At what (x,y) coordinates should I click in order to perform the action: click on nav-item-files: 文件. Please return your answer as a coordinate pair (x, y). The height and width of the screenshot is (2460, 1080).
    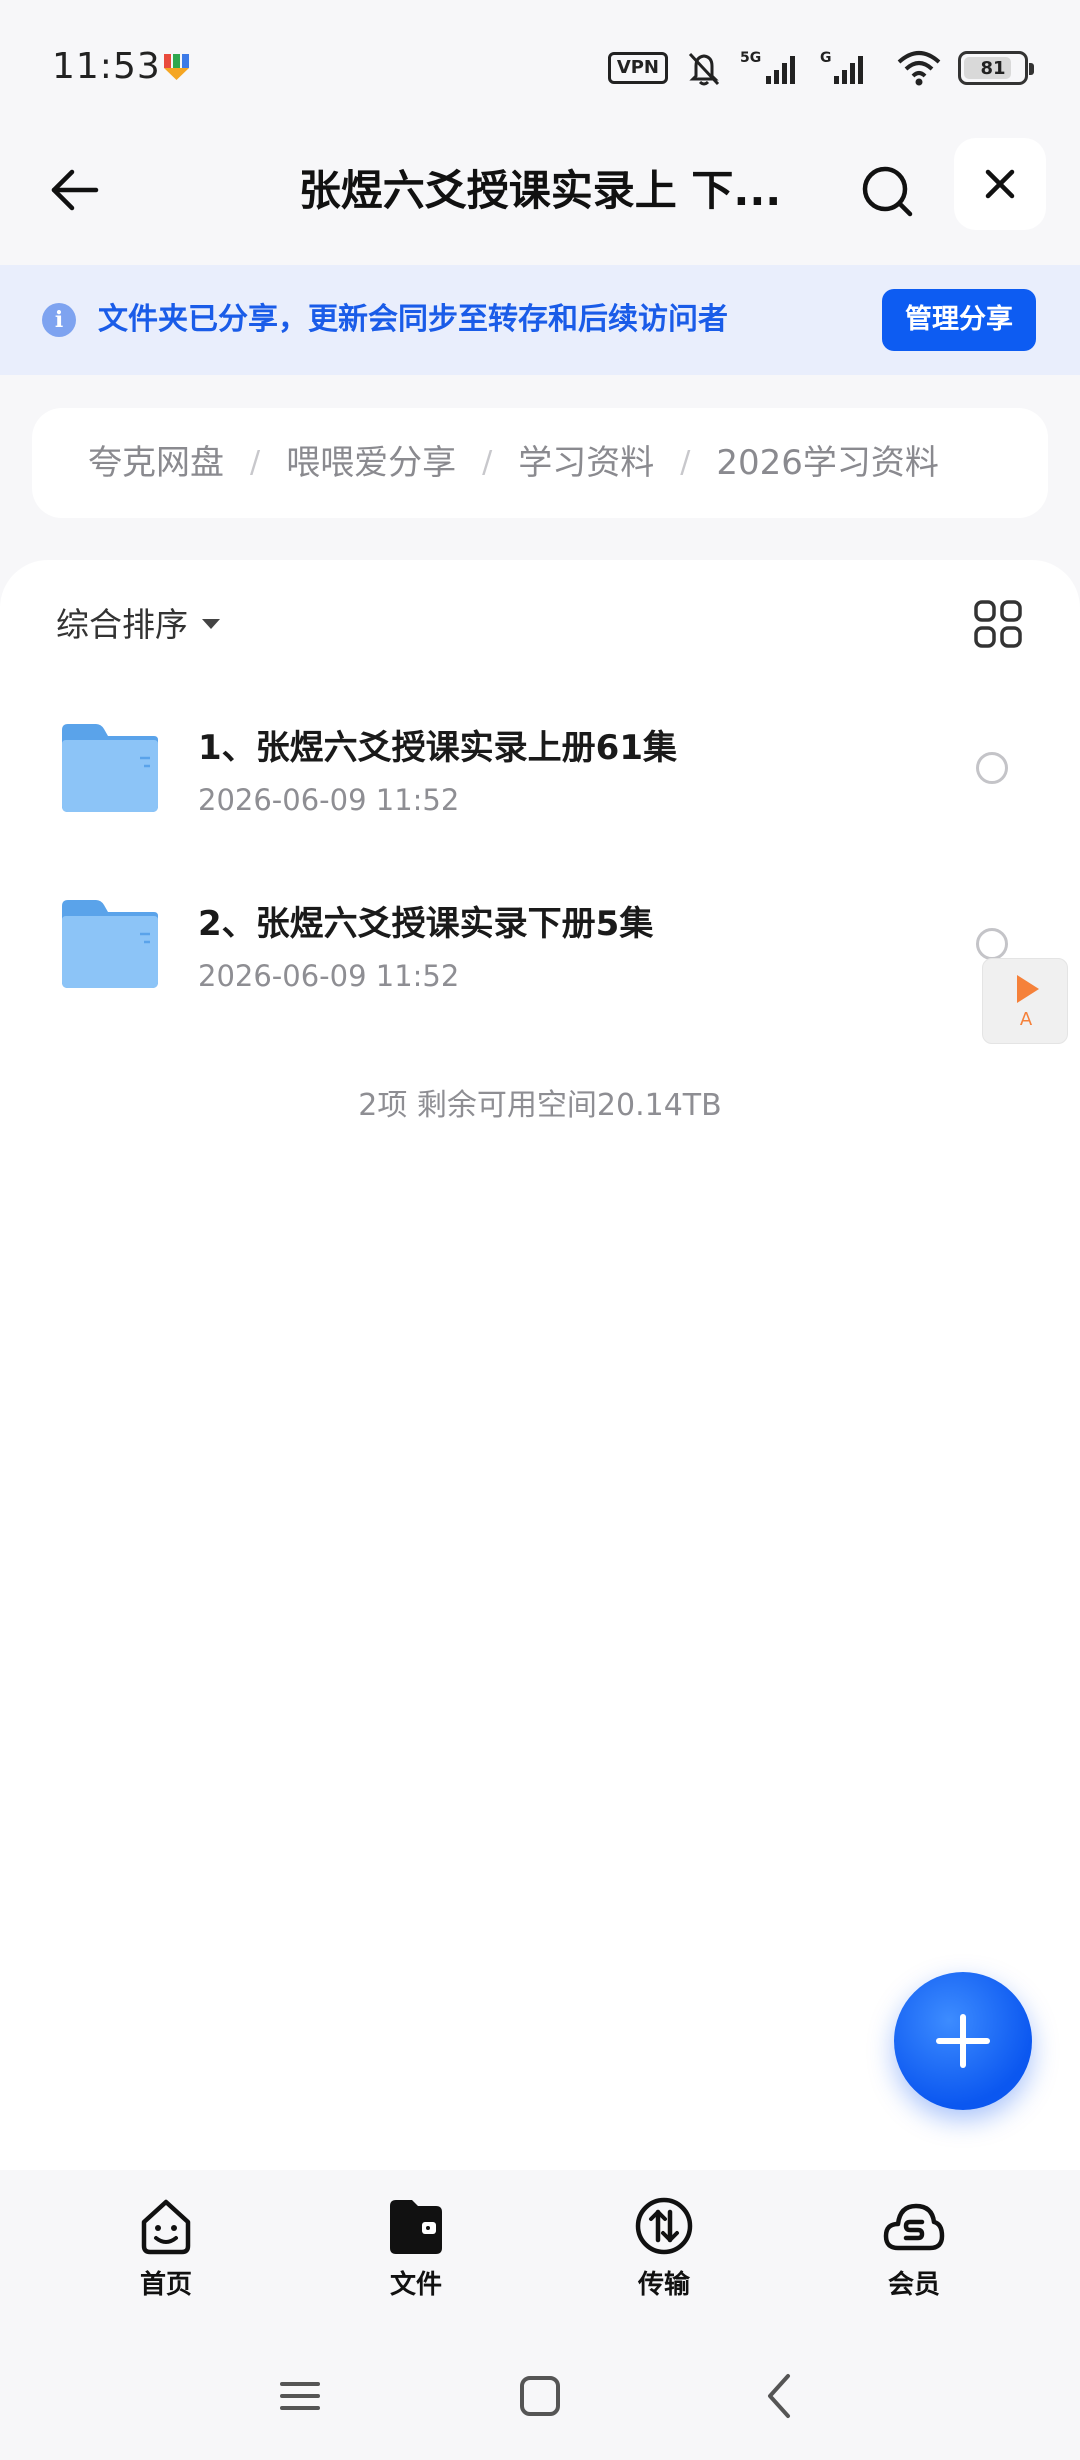
    Looking at the image, I should click on (416, 2249).